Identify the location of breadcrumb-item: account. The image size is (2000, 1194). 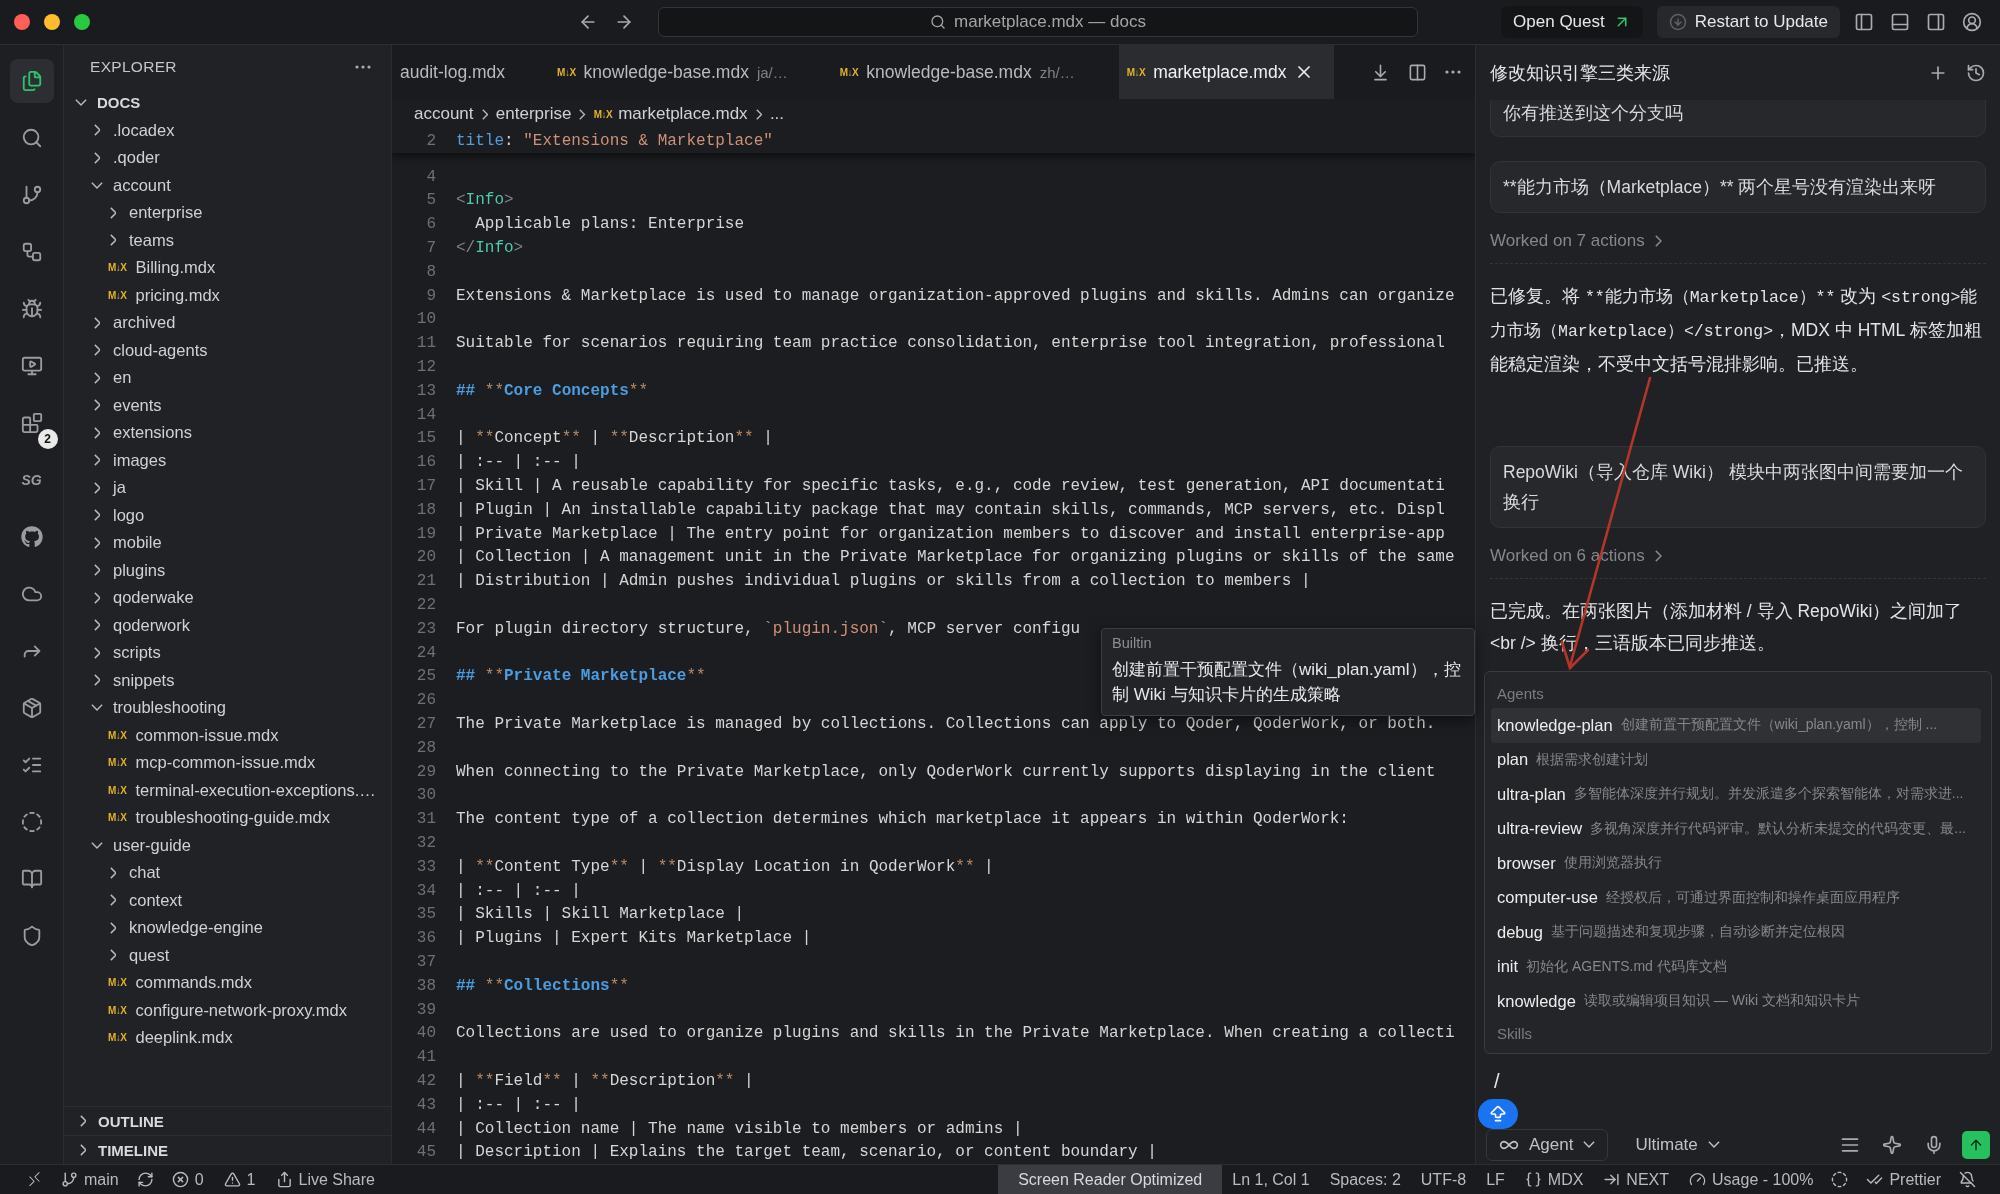
(444, 114).